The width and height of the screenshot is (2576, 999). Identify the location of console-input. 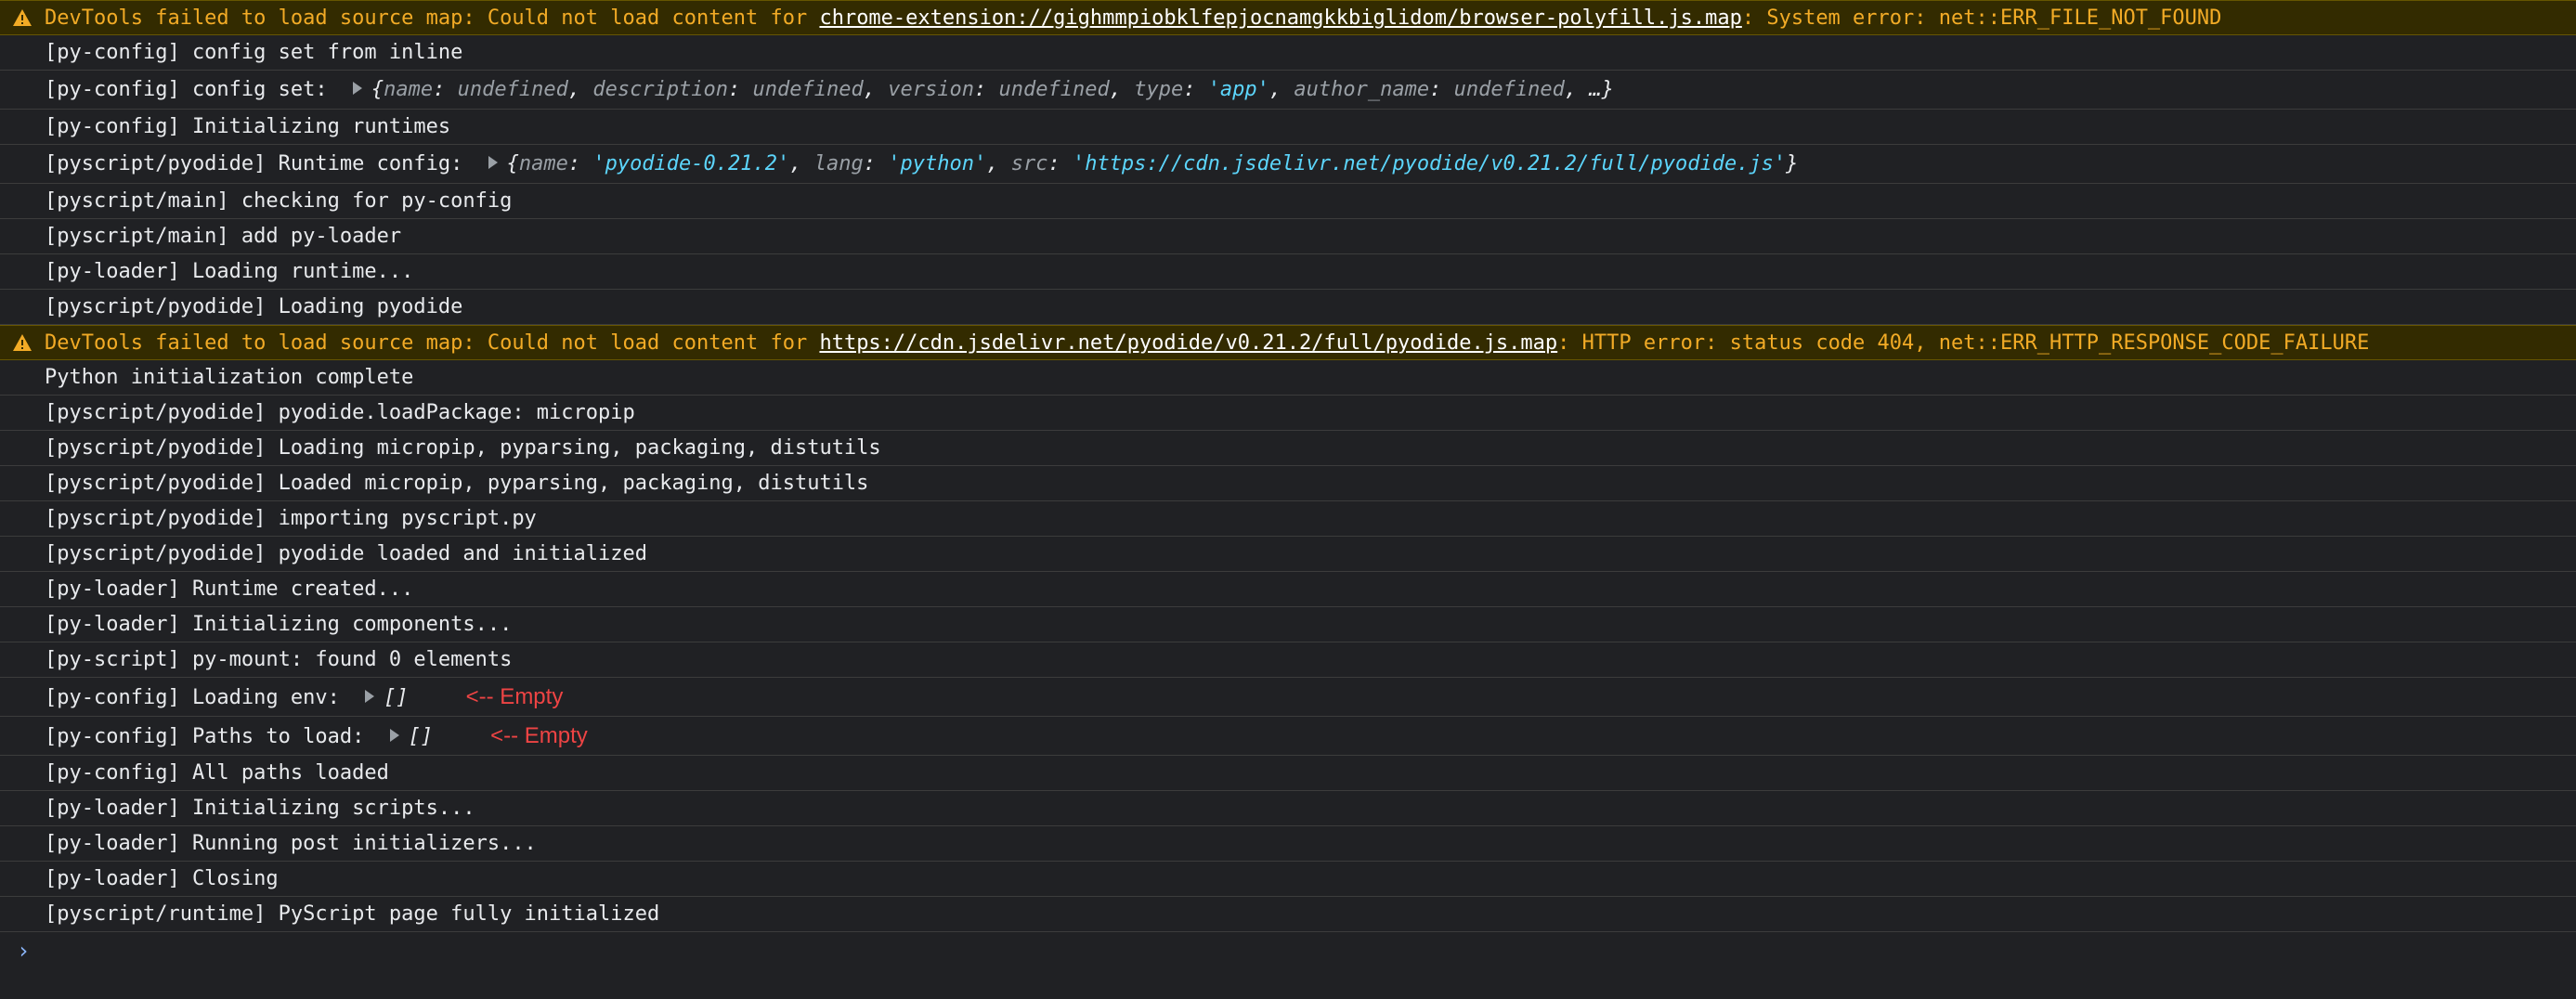
(1301, 950).